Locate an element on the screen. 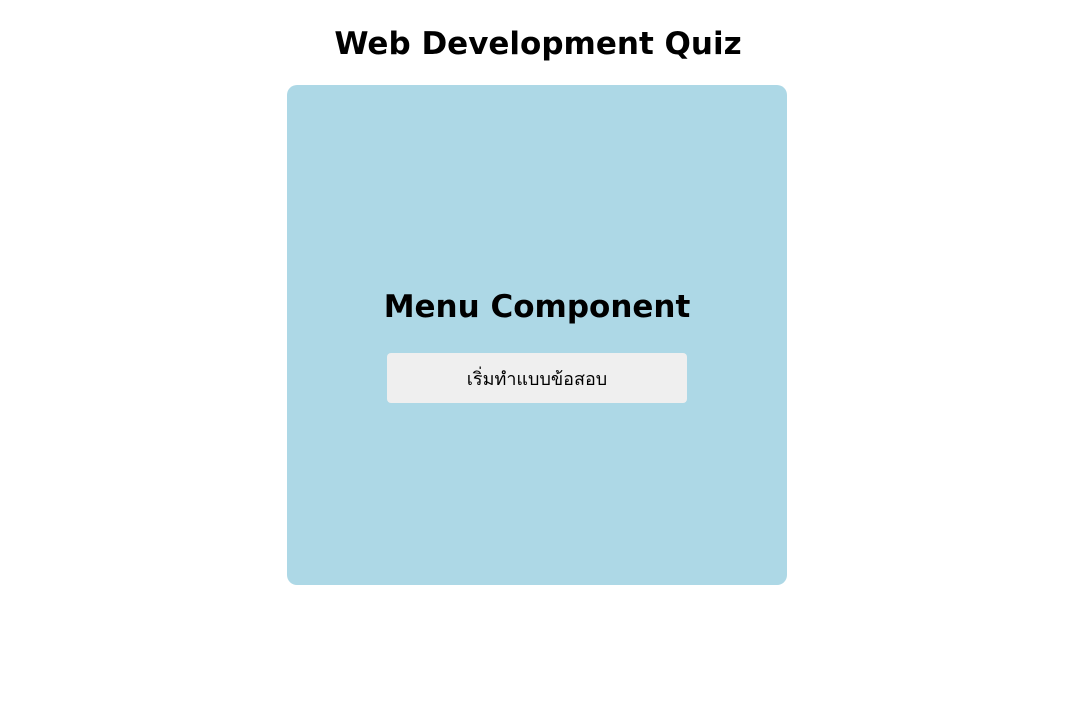 This screenshot has width=1076, height=707. menu-title: Menu Component is located at coordinates (537, 307).